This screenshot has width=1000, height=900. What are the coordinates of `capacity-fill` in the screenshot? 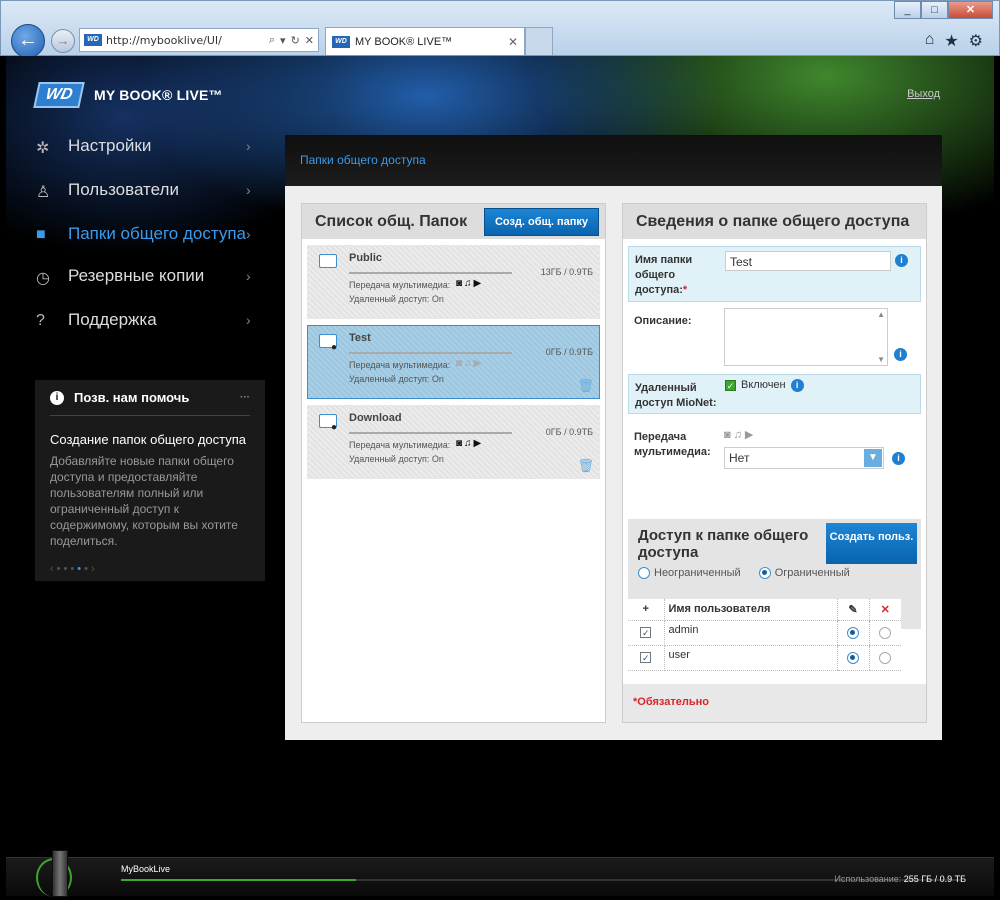 It's located at (239, 880).